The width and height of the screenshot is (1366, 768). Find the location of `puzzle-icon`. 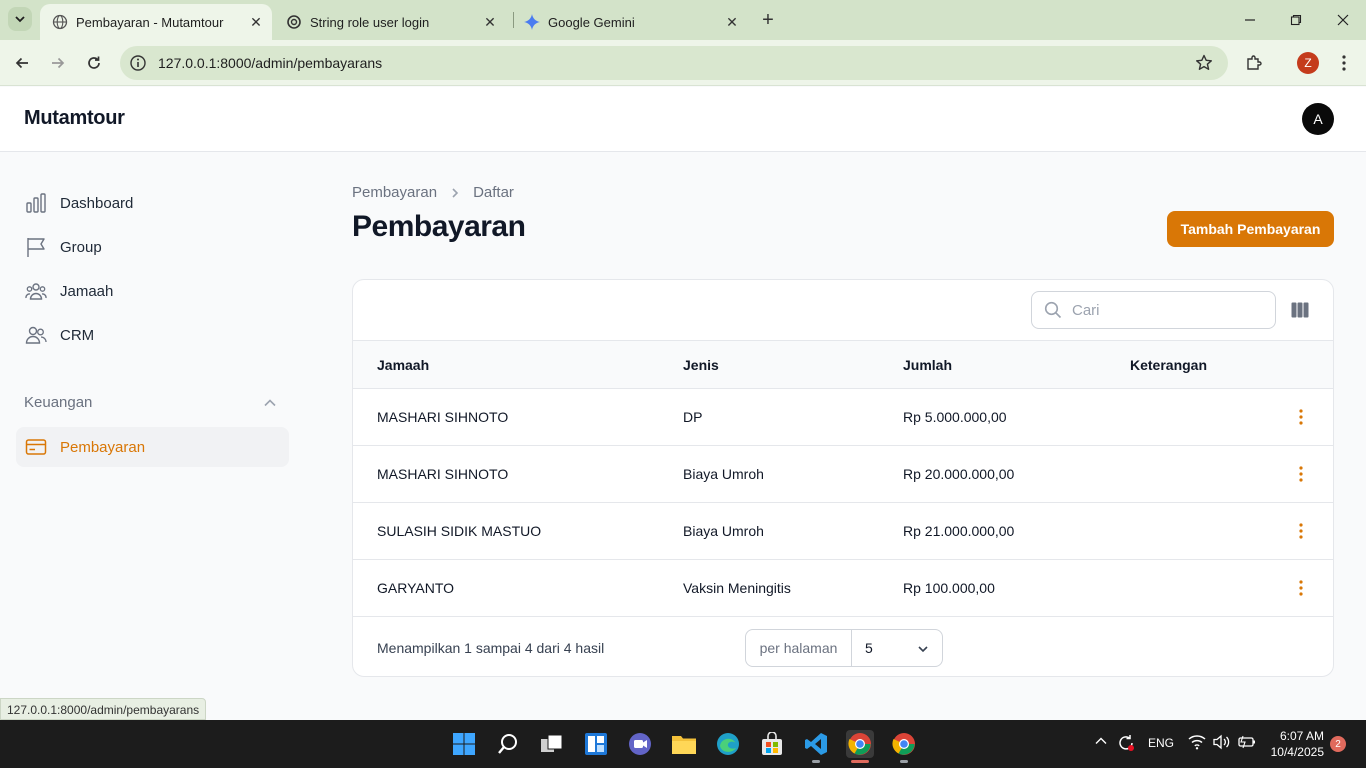

puzzle-icon is located at coordinates (1254, 62).